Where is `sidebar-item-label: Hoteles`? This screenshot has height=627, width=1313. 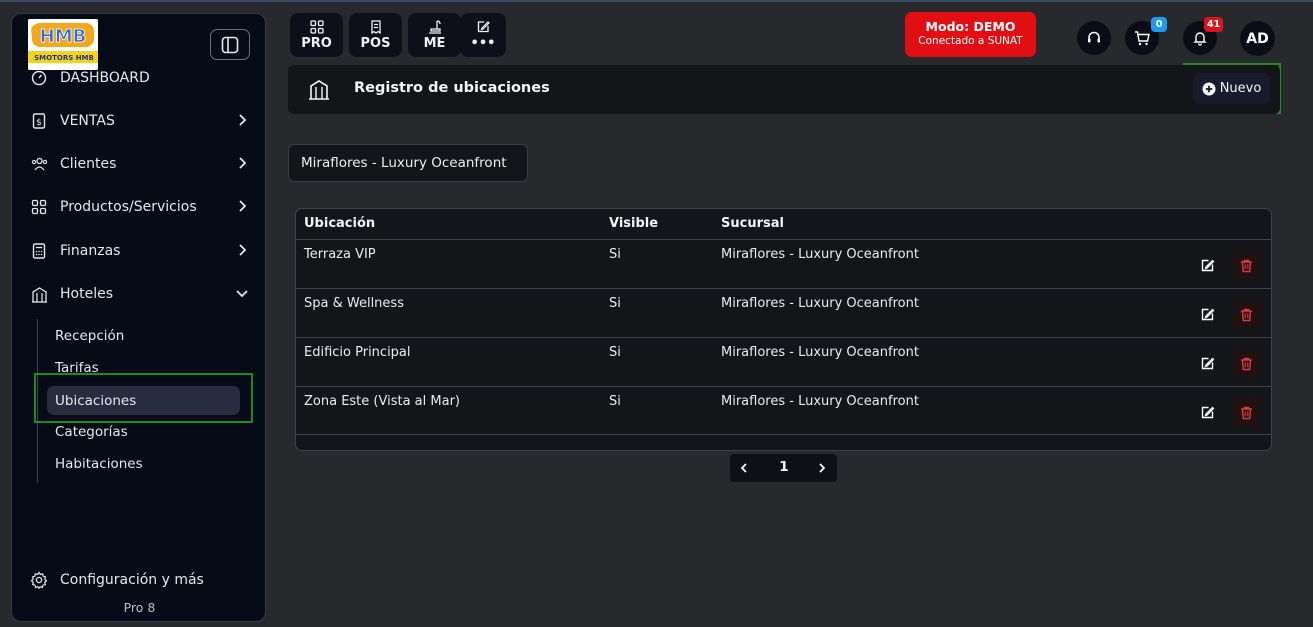
sidebar-item-label: Hoteles is located at coordinates (86, 294).